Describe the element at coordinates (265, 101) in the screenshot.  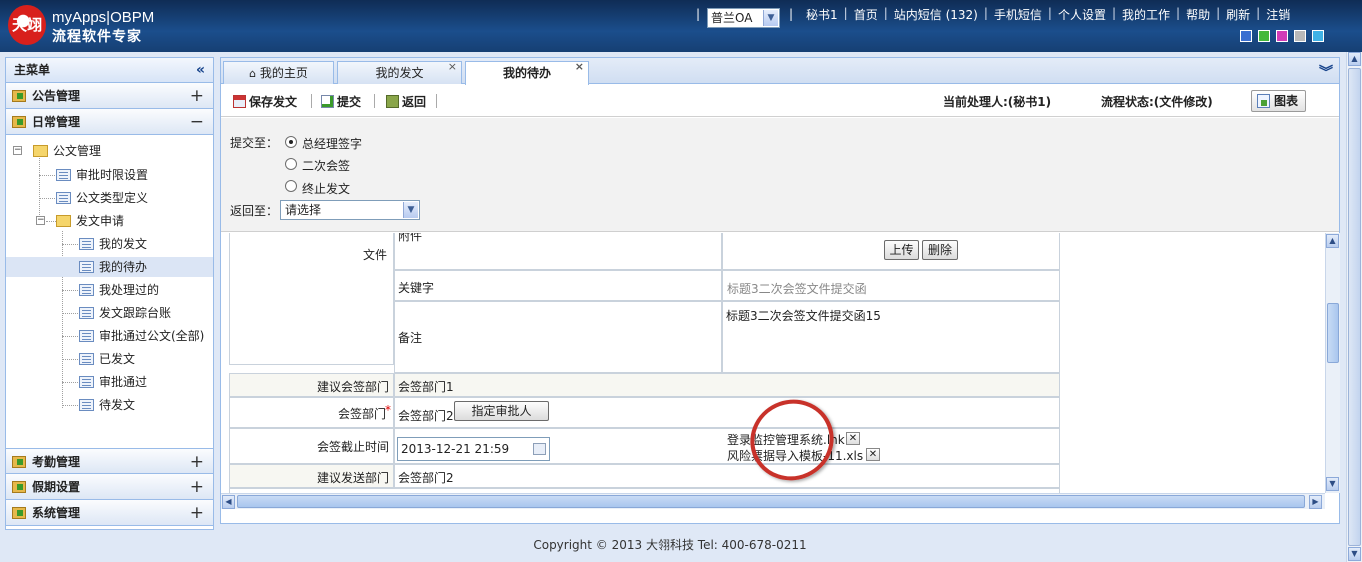
I see `save-button: 保存发文` at that location.